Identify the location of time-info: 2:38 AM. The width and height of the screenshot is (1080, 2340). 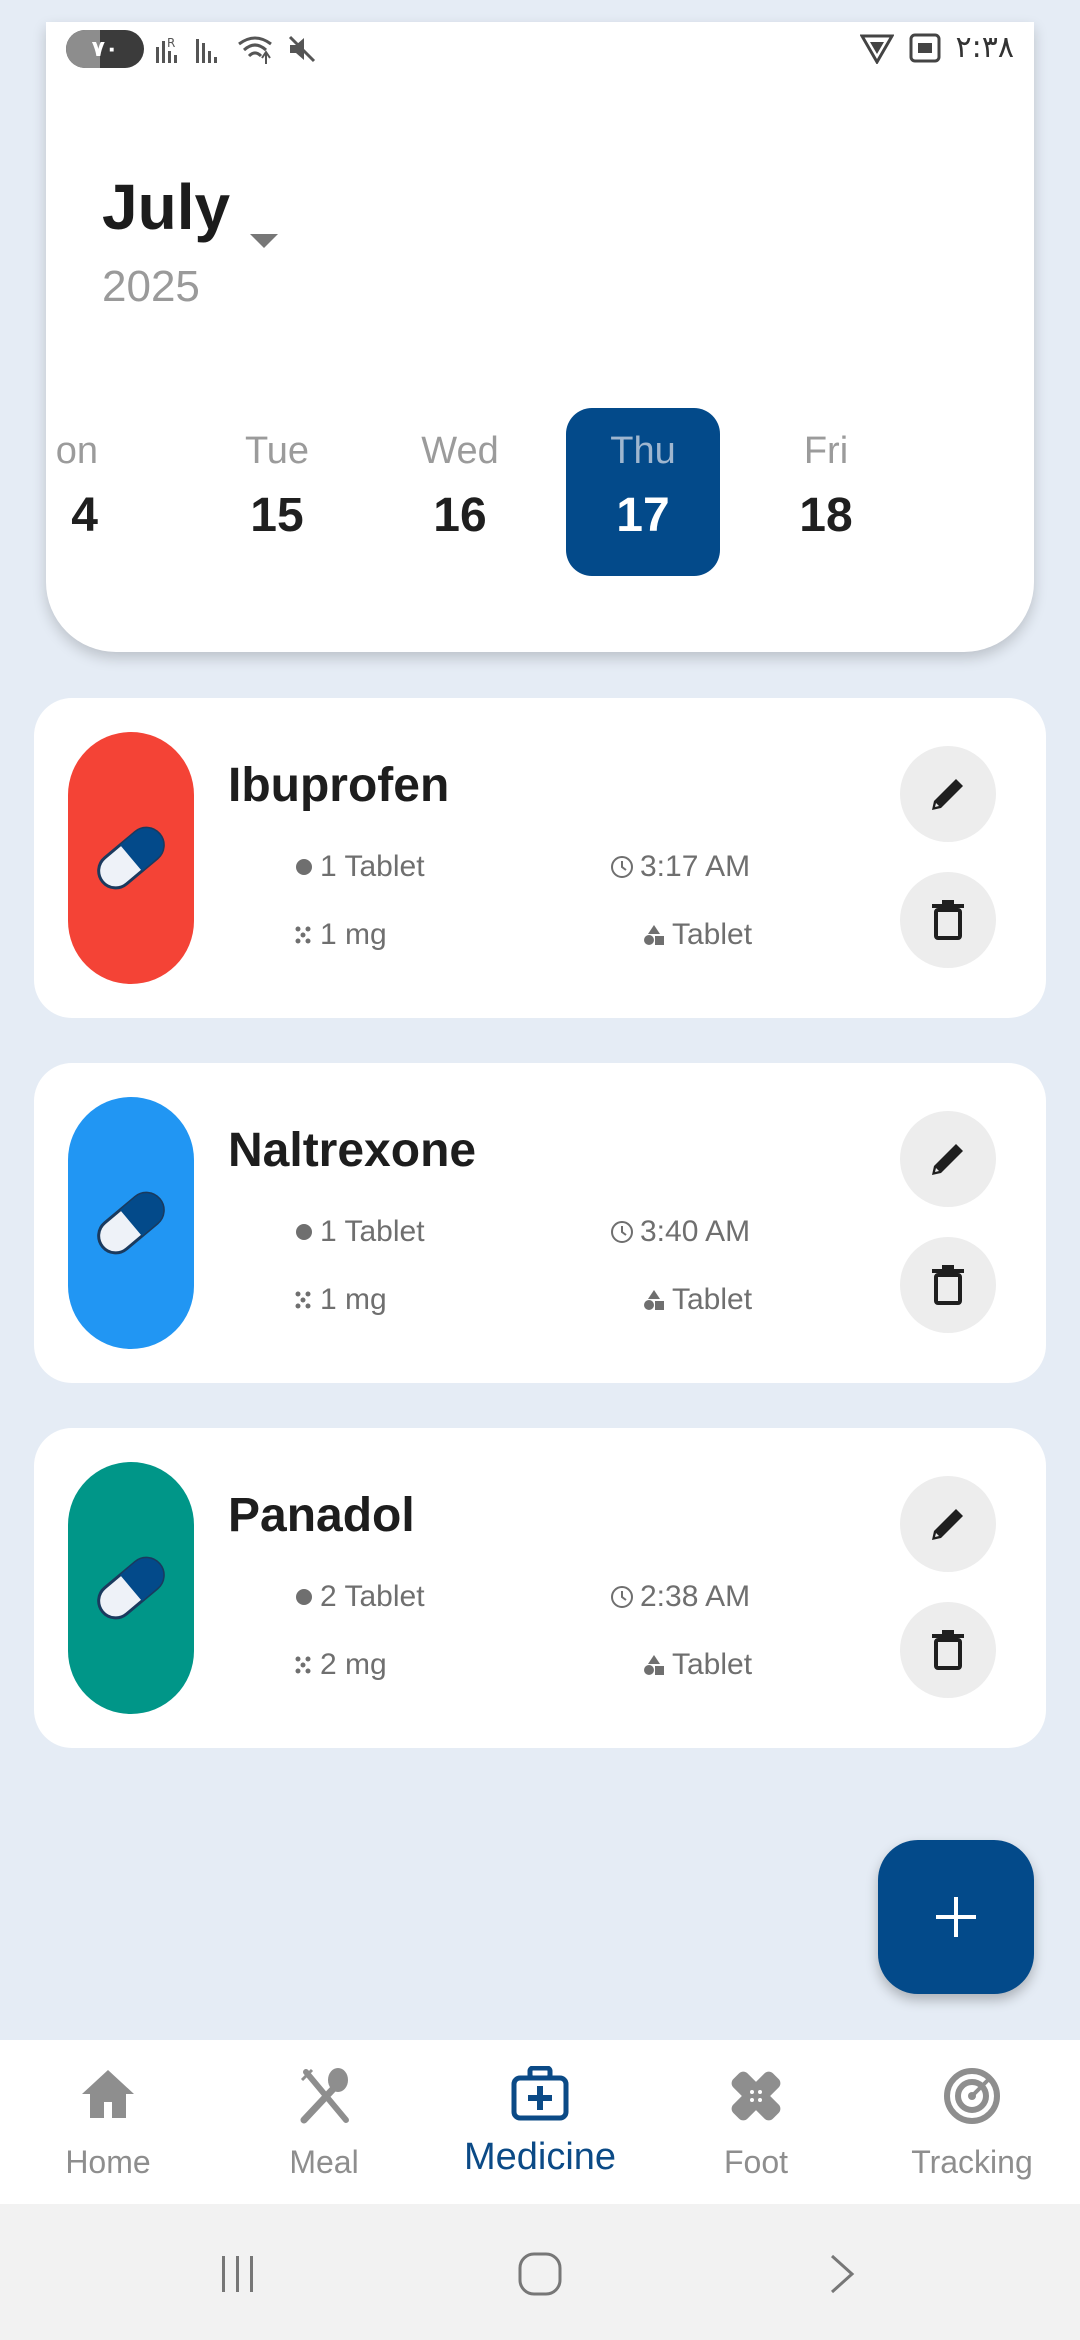
(680, 1597).